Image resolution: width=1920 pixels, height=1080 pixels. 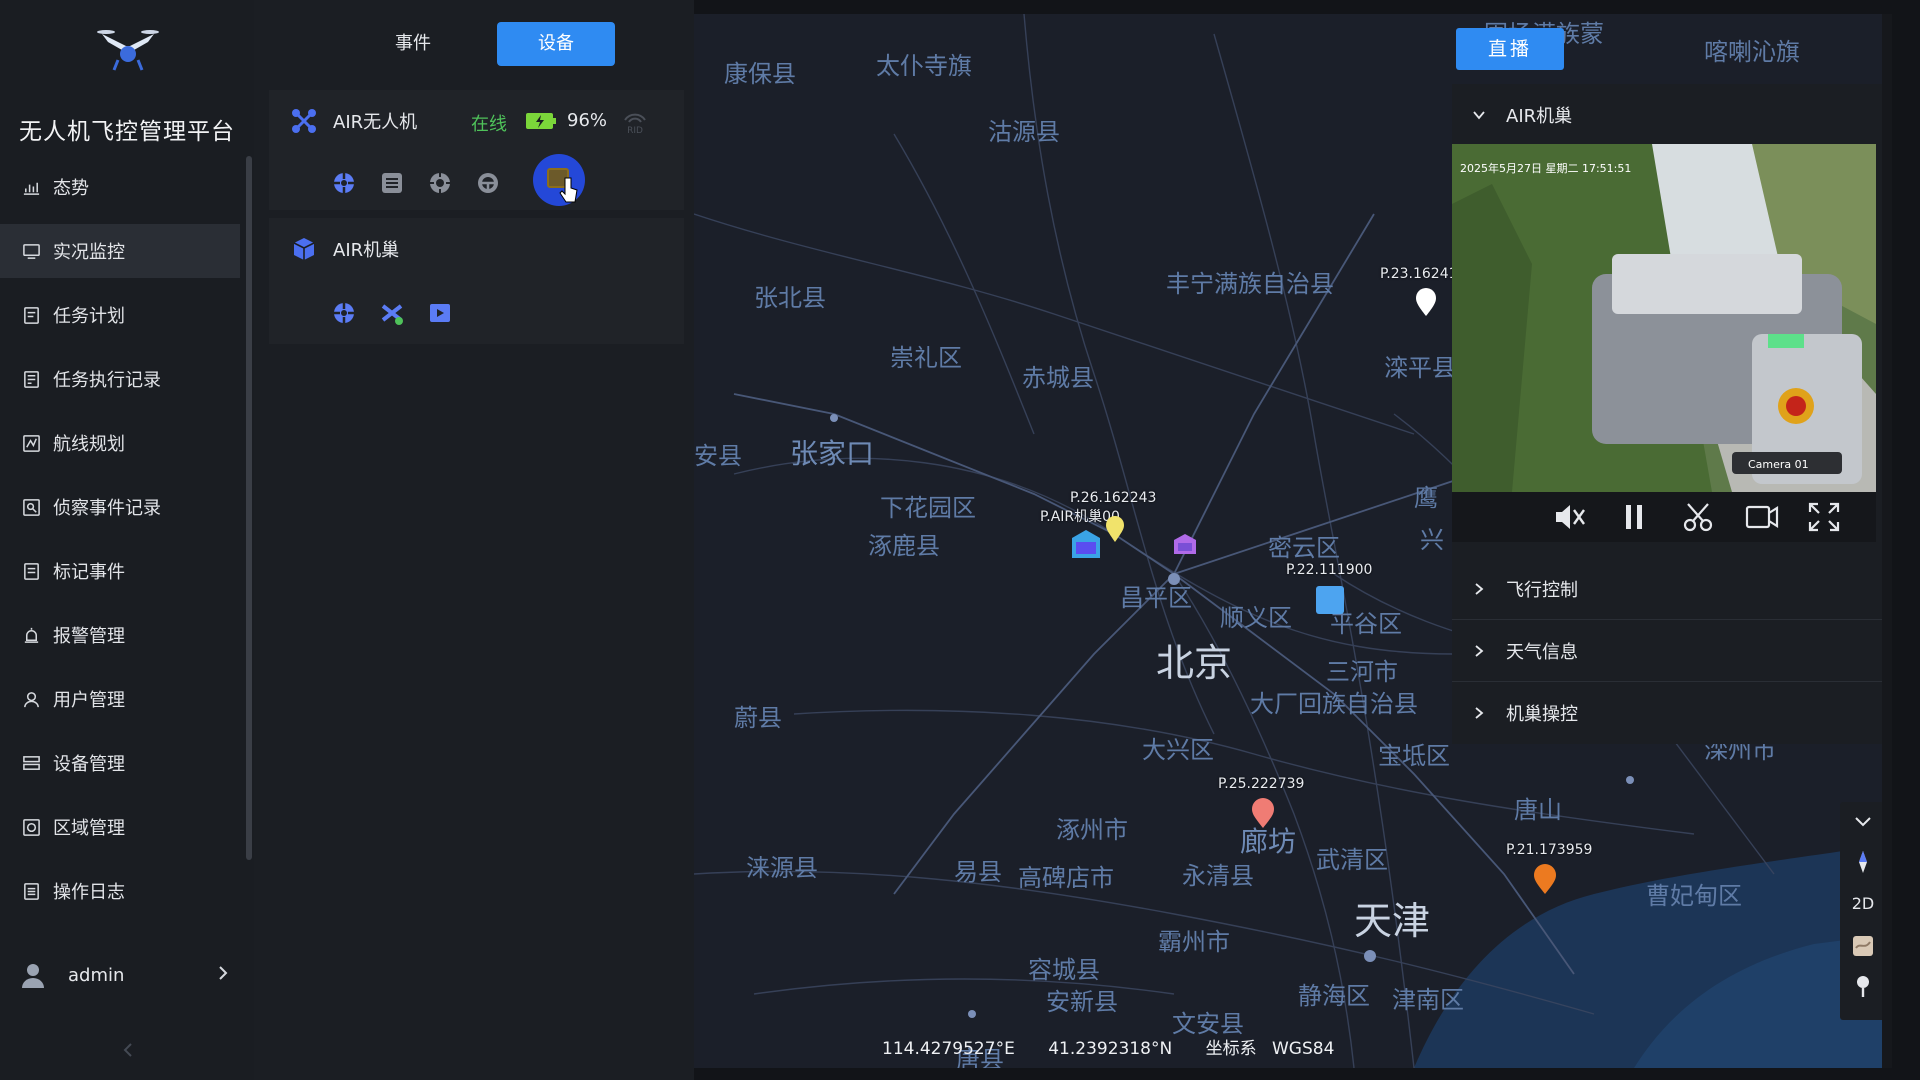 I want to click on dock-marker-icon, so click(x=1086, y=544).